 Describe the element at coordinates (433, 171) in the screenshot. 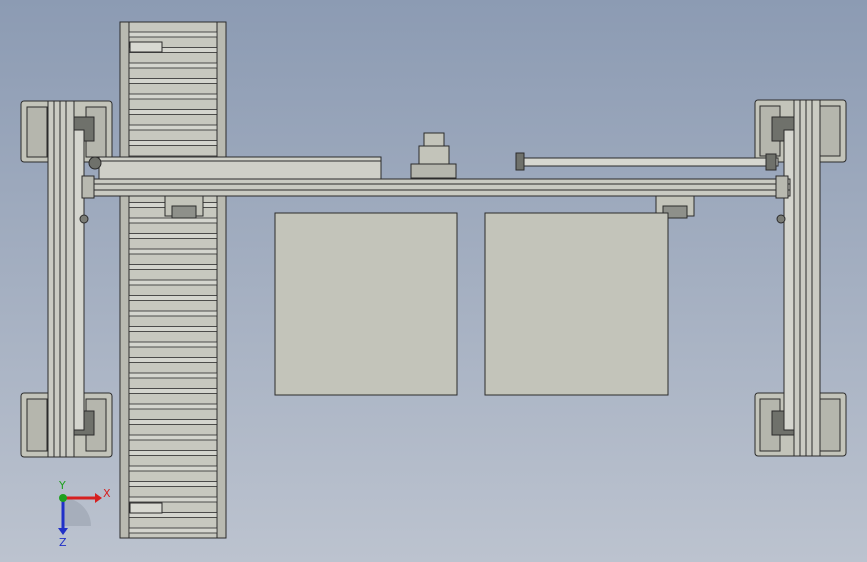

I see `motor-base-plate` at that location.